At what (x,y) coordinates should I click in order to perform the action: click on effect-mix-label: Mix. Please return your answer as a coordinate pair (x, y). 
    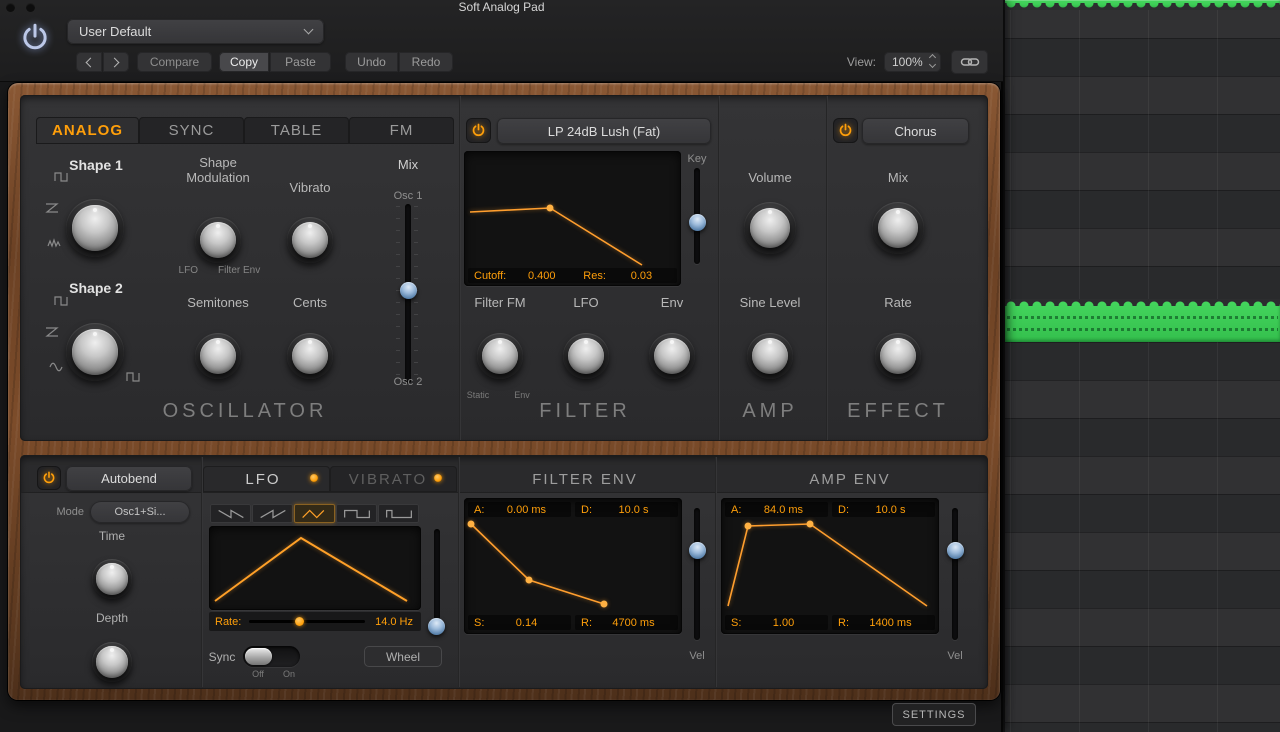
    Looking at the image, I should click on (898, 177).